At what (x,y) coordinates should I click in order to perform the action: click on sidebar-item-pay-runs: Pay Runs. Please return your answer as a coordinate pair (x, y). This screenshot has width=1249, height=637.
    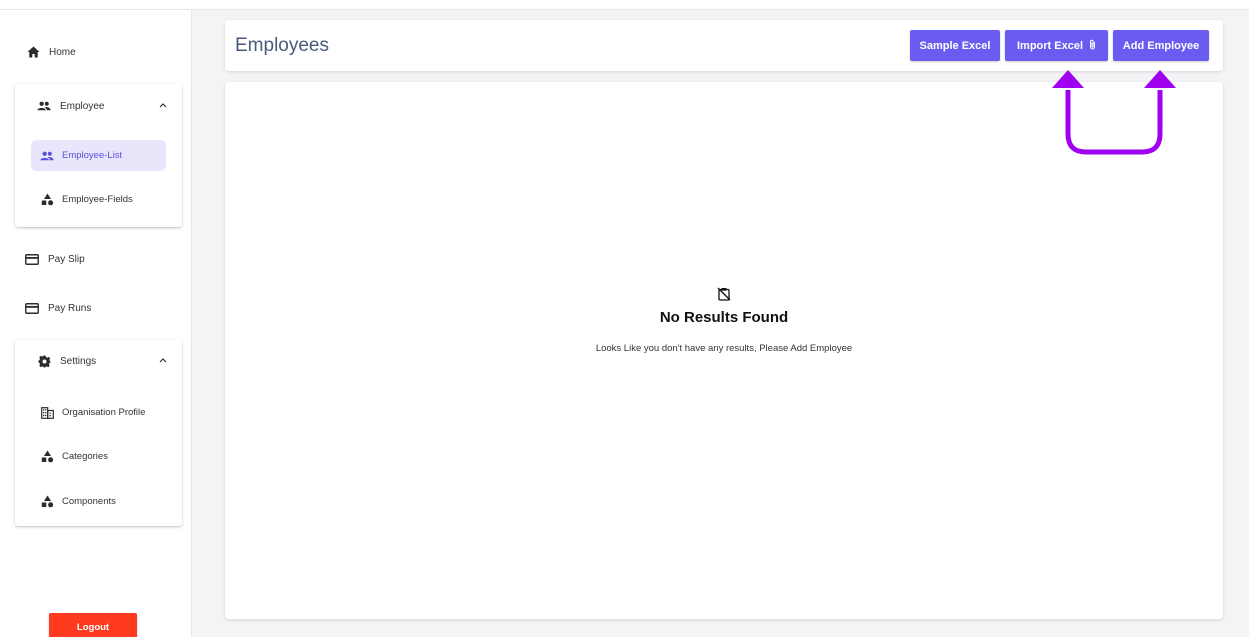
    Looking at the image, I should click on (58, 308).